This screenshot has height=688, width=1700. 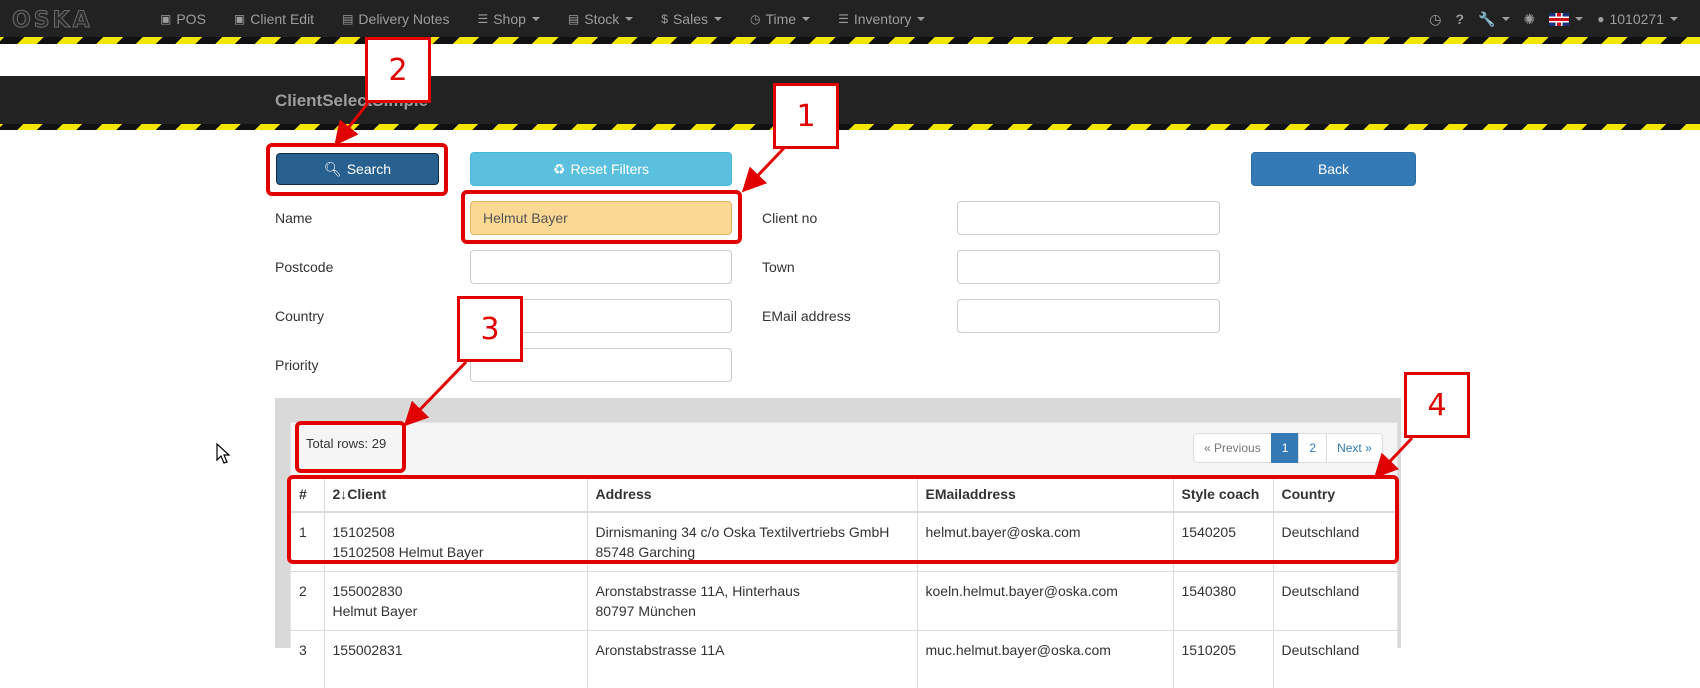 I want to click on email-cell: muc.helmut.bayer@oska.com, so click(x=1045, y=659).